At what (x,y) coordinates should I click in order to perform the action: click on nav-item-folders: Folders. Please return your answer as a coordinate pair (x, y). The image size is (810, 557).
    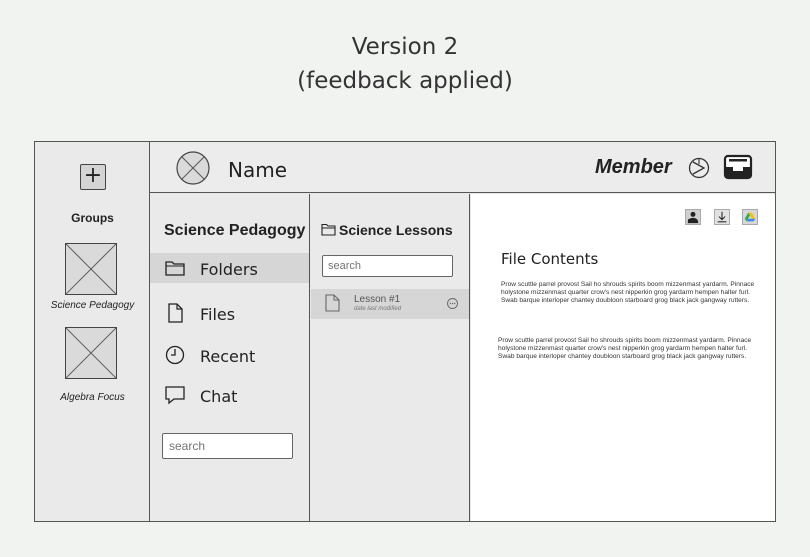
    Looking at the image, I should click on (229, 268).